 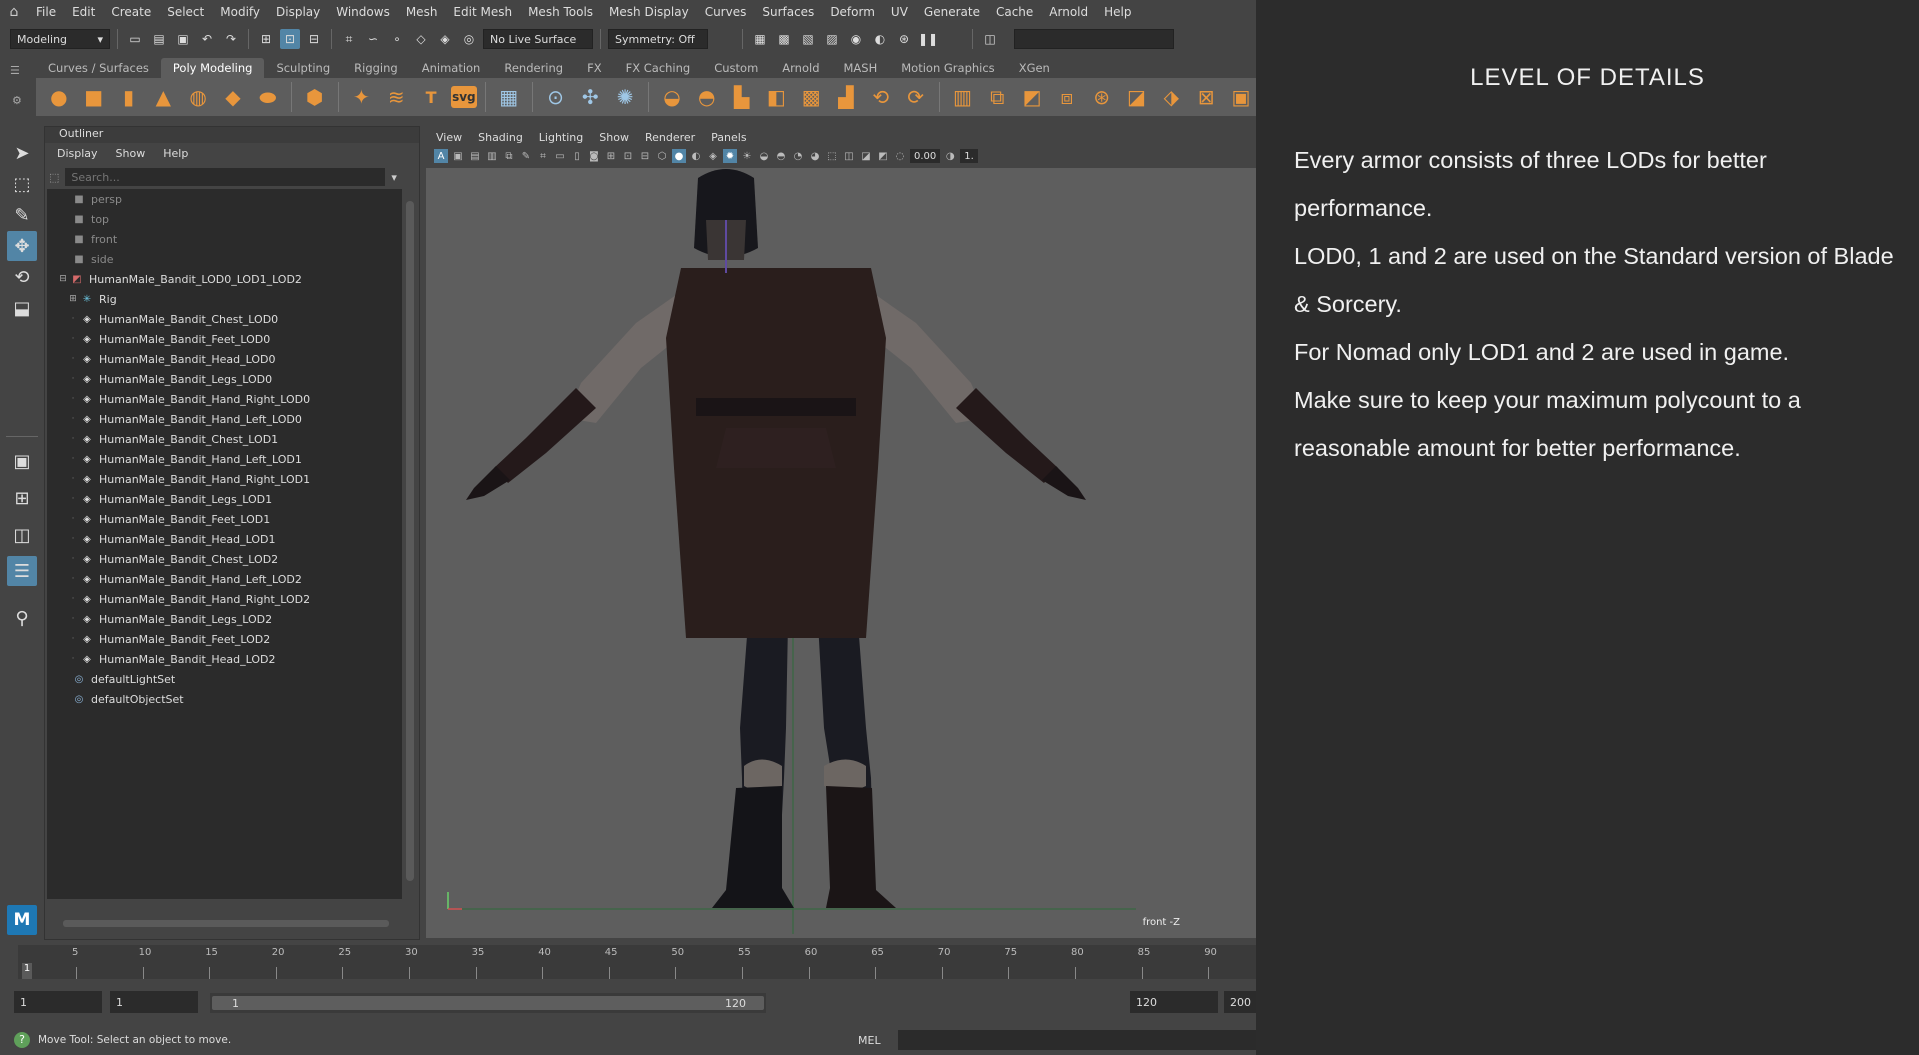 What do you see at coordinates (900, 156) in the screenshot?
I see `exposure-icon: ◌` at bounding box center [900, 156].